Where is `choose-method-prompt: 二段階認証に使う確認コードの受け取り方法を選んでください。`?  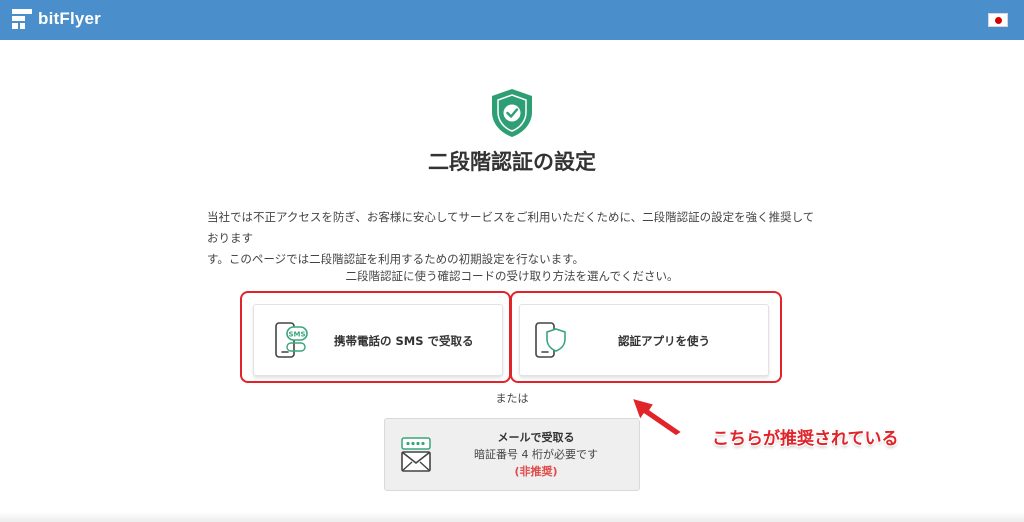
choose-method-prompt: 二段階認証に使う確認コードの受け取り方法を選んでください。 is located at coordinates (512, 276).